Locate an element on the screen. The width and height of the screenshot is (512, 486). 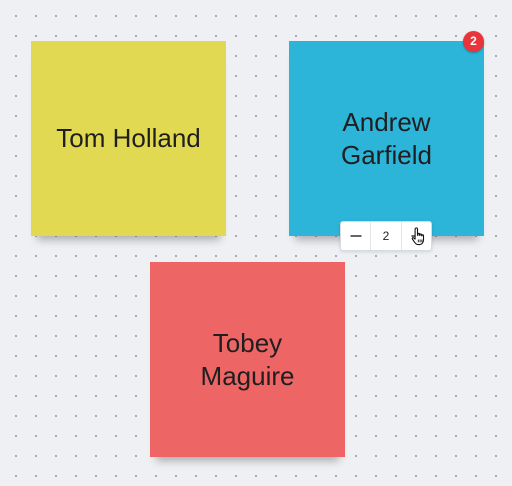
sticky-note-text: Andrew Garfield is located at coordinates (386, 138).